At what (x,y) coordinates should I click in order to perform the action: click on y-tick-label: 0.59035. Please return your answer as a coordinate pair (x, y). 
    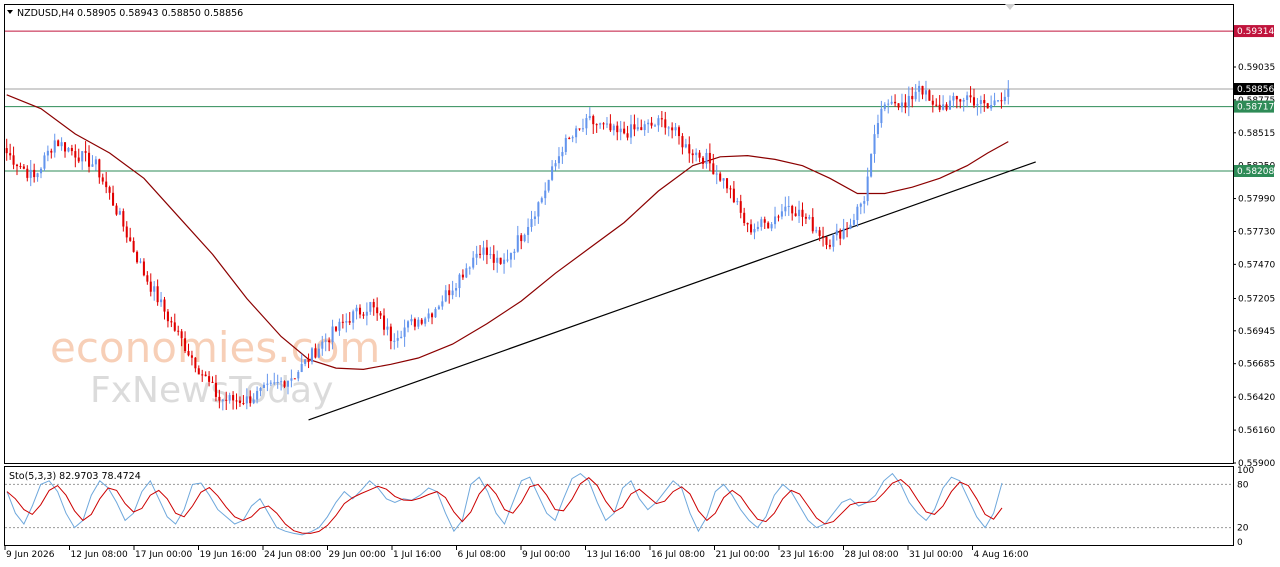
    Looking at the image, I should click on (1256, 68).